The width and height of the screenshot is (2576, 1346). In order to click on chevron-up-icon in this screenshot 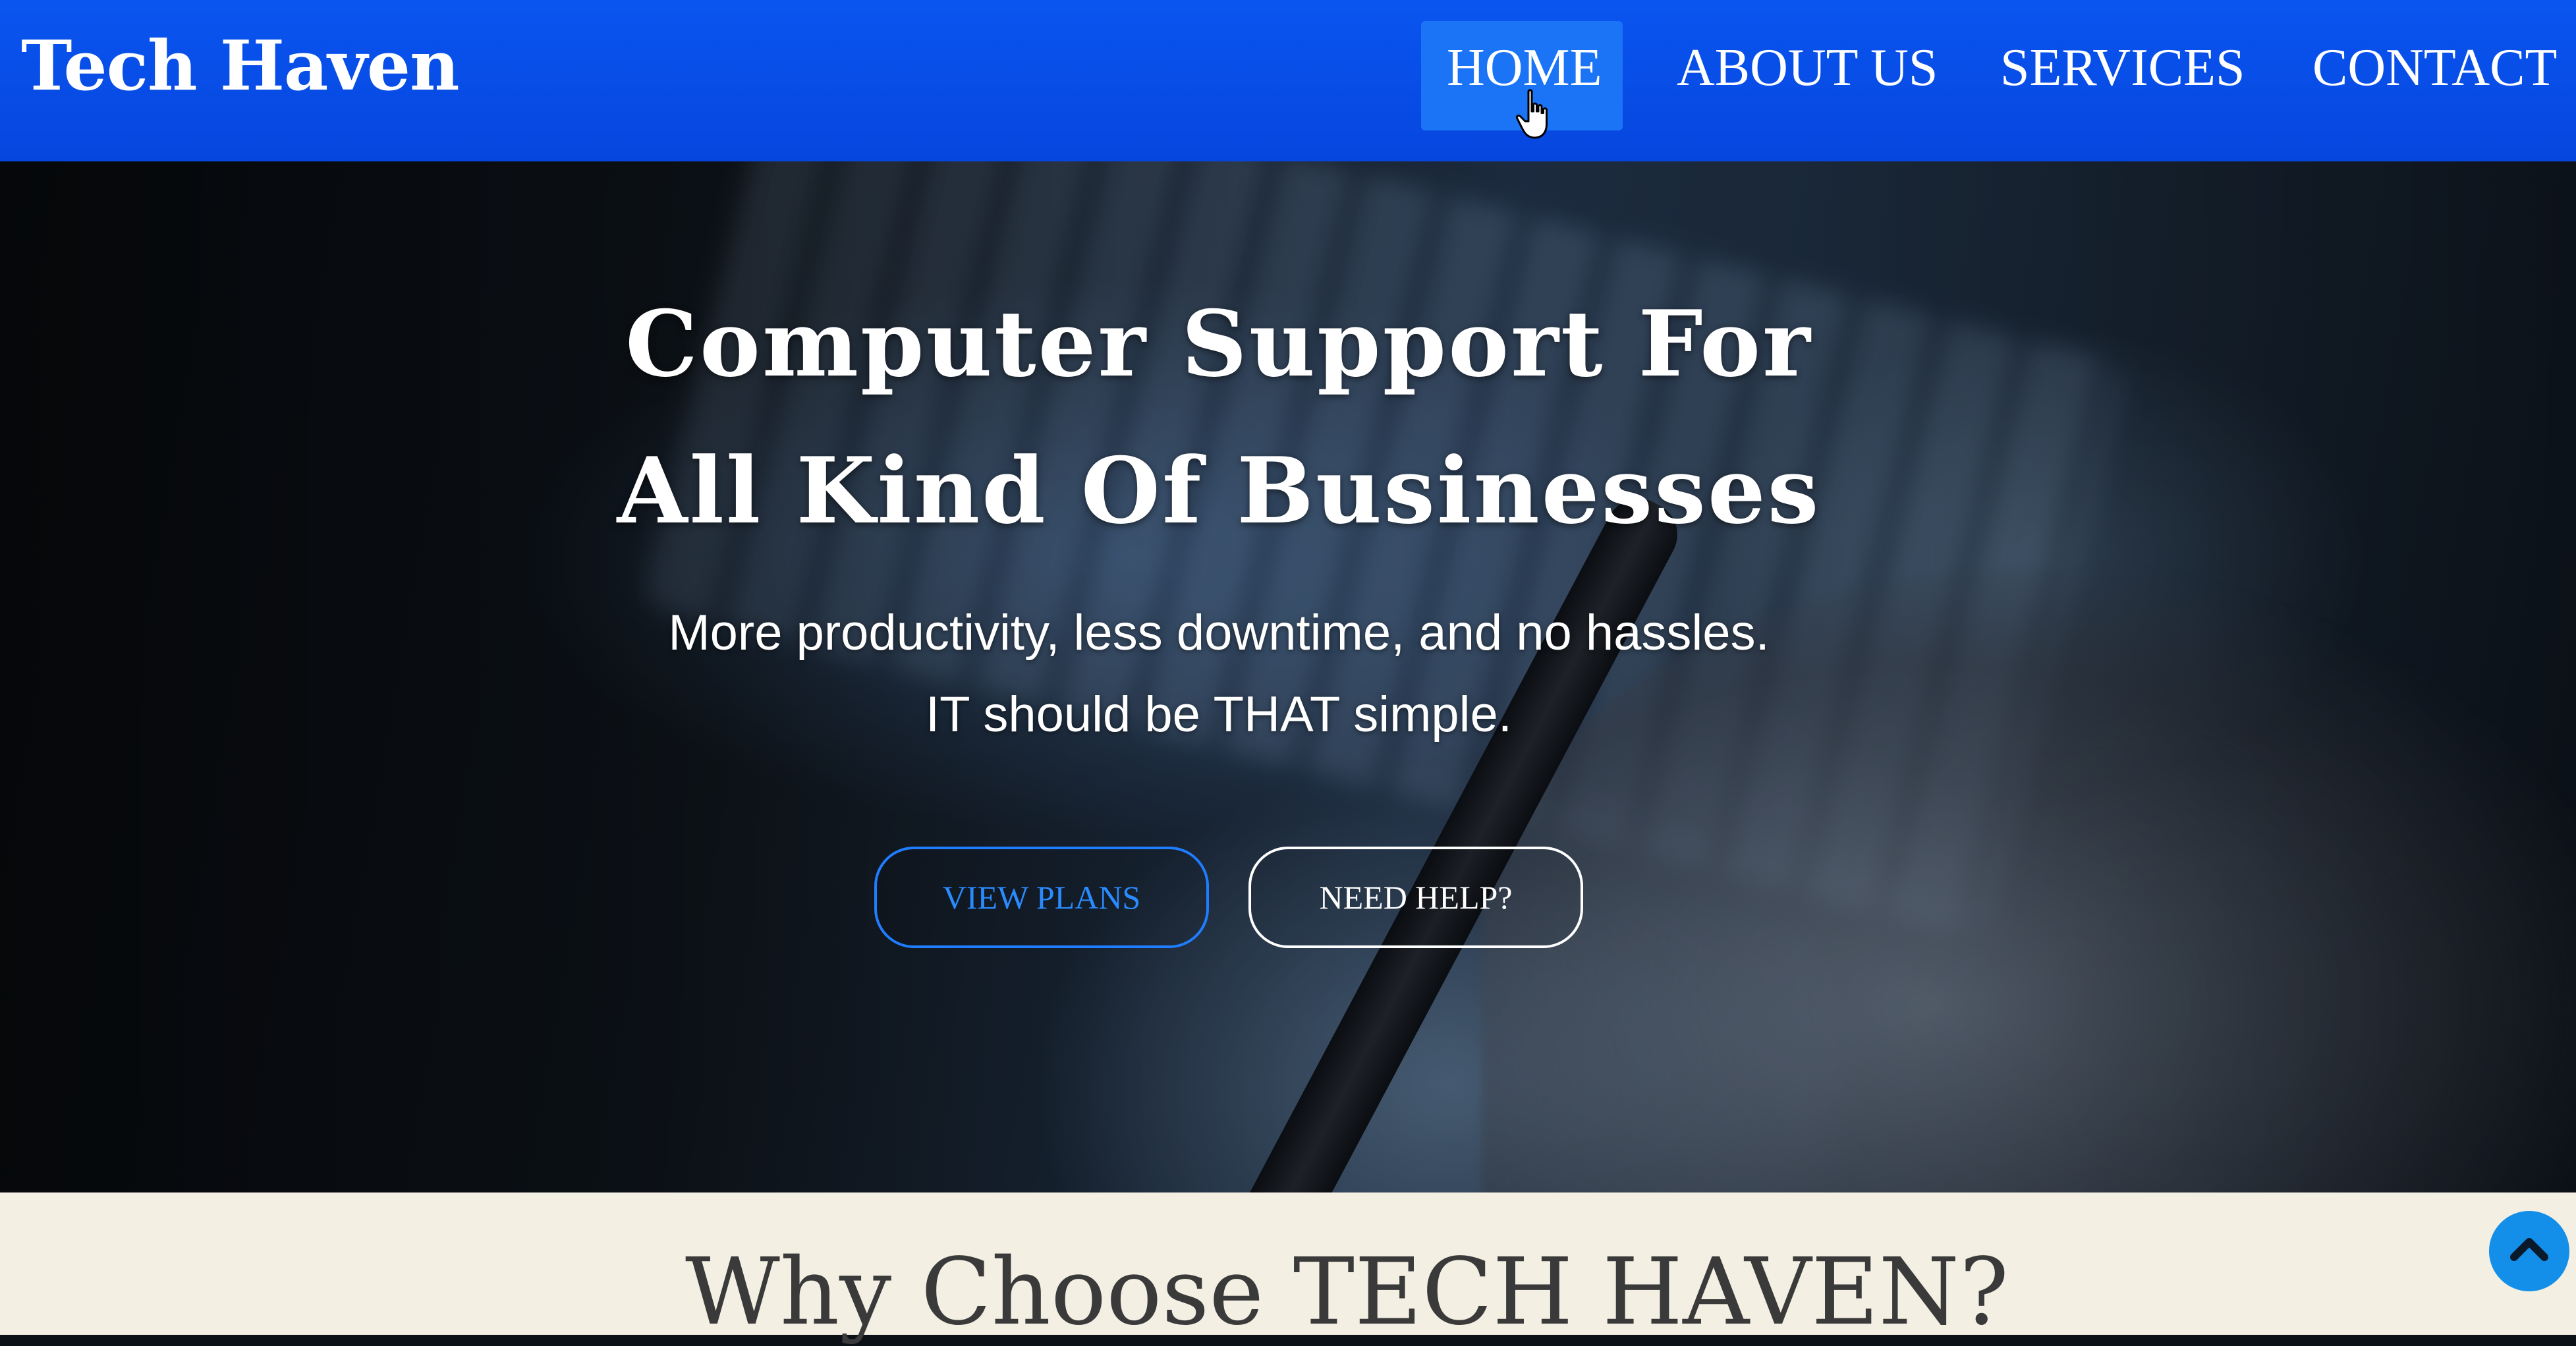, I will do `click(2529, 1249)`.